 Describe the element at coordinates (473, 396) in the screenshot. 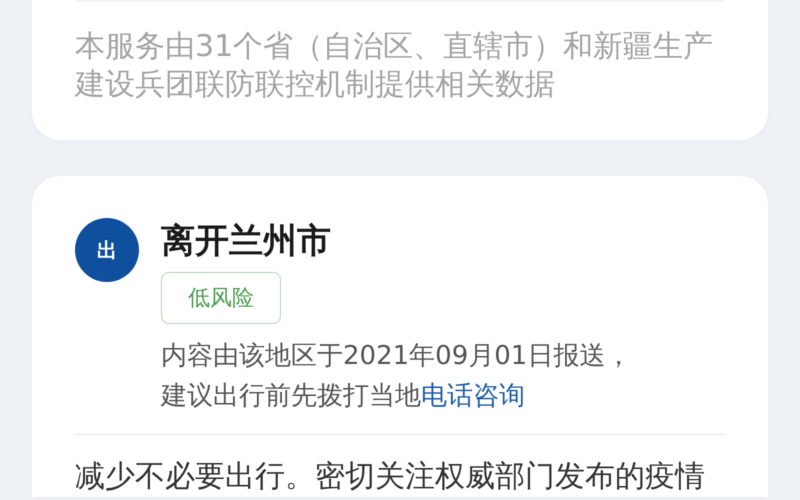

I see `phone-consult-link: 电话咨询` at that location.